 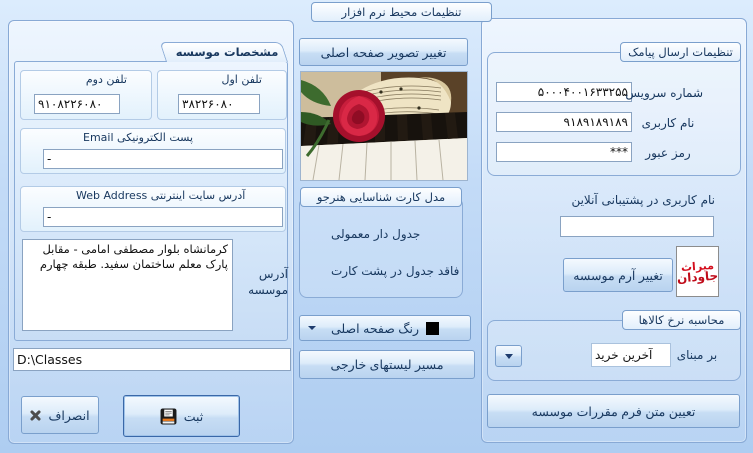 What do you see at coordinates (219, 104) in the screenshot?
I see `phone1-input` at bounding box center [219, 104].